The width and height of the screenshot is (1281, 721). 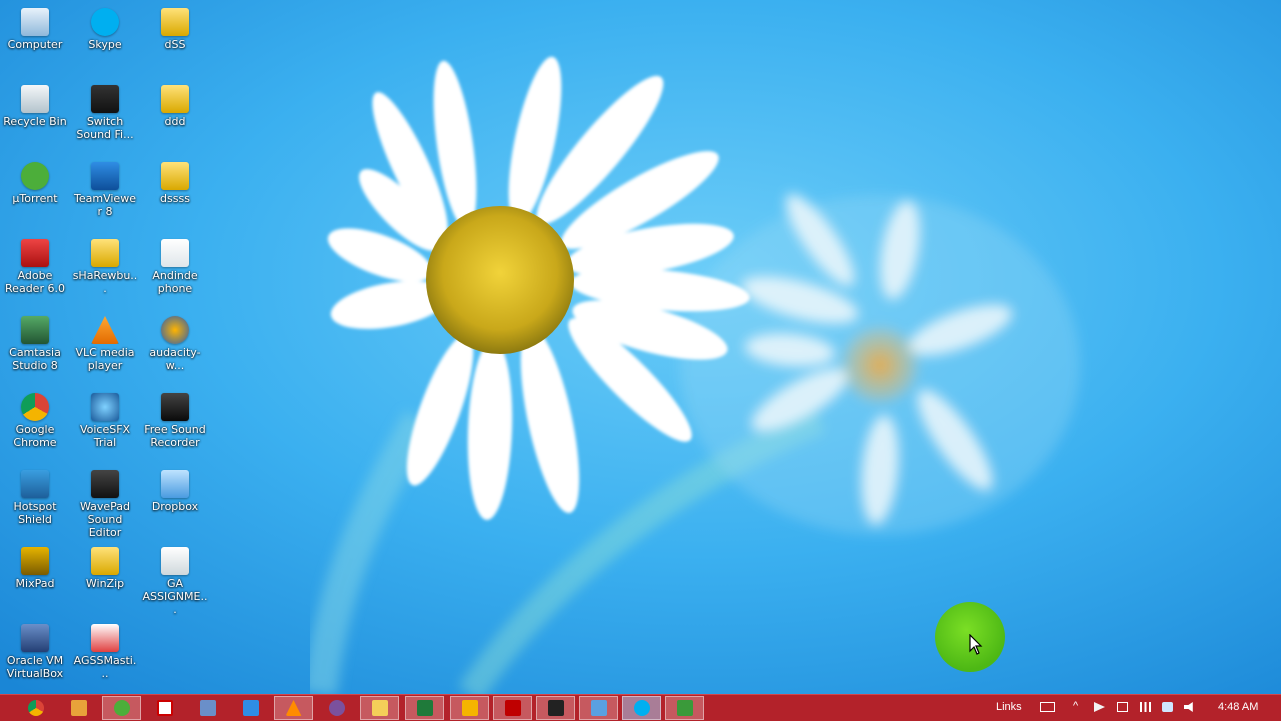 I want to click on voicesfx-icon, so click(x=105, y=407).